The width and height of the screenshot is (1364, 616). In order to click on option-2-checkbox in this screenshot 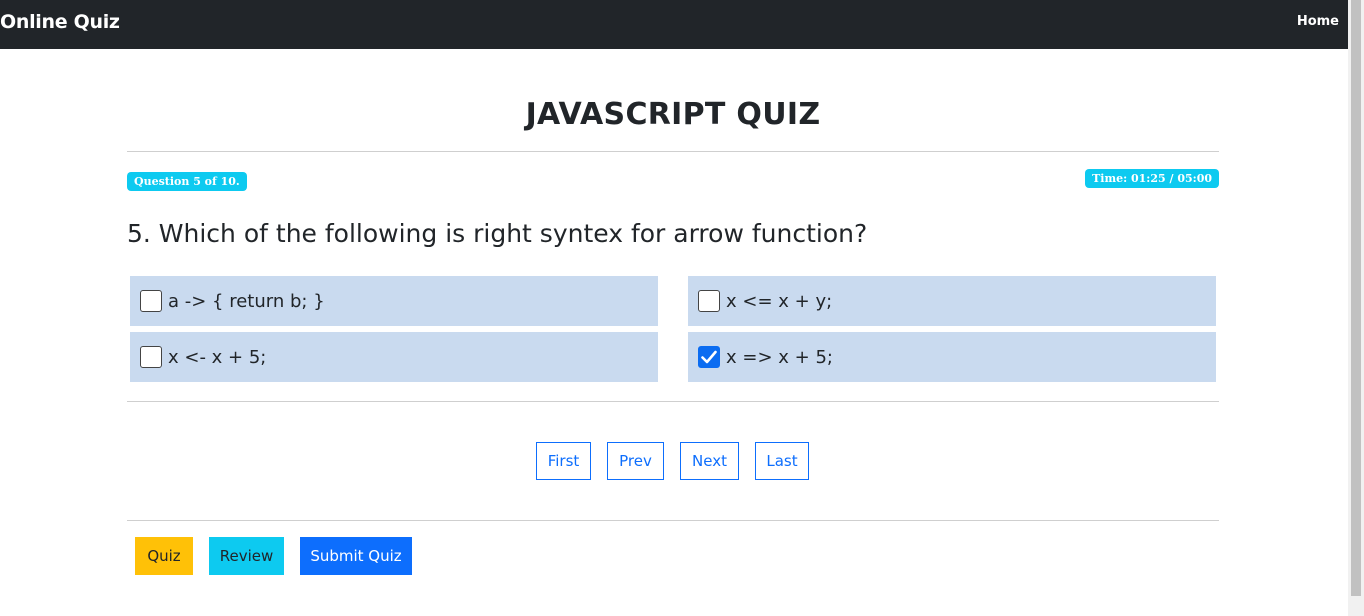, I will do `click(709, 301)`.